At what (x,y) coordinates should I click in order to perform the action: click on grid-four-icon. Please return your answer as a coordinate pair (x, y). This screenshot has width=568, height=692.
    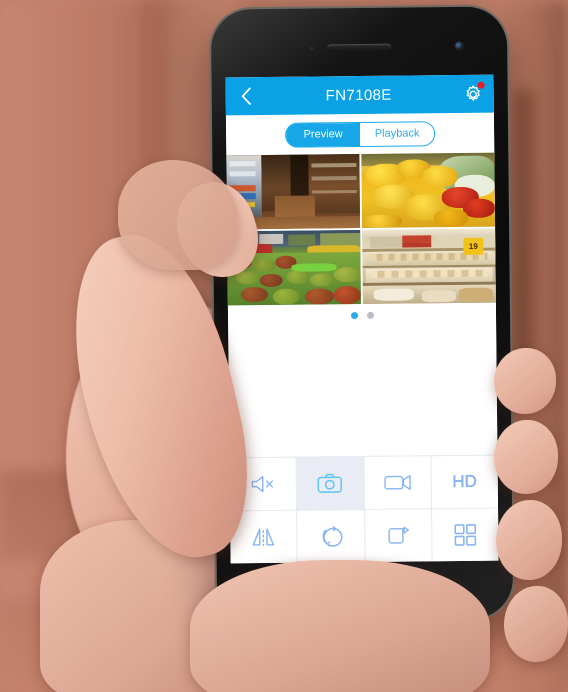
    Looking at the image, I should click on (465, 535).